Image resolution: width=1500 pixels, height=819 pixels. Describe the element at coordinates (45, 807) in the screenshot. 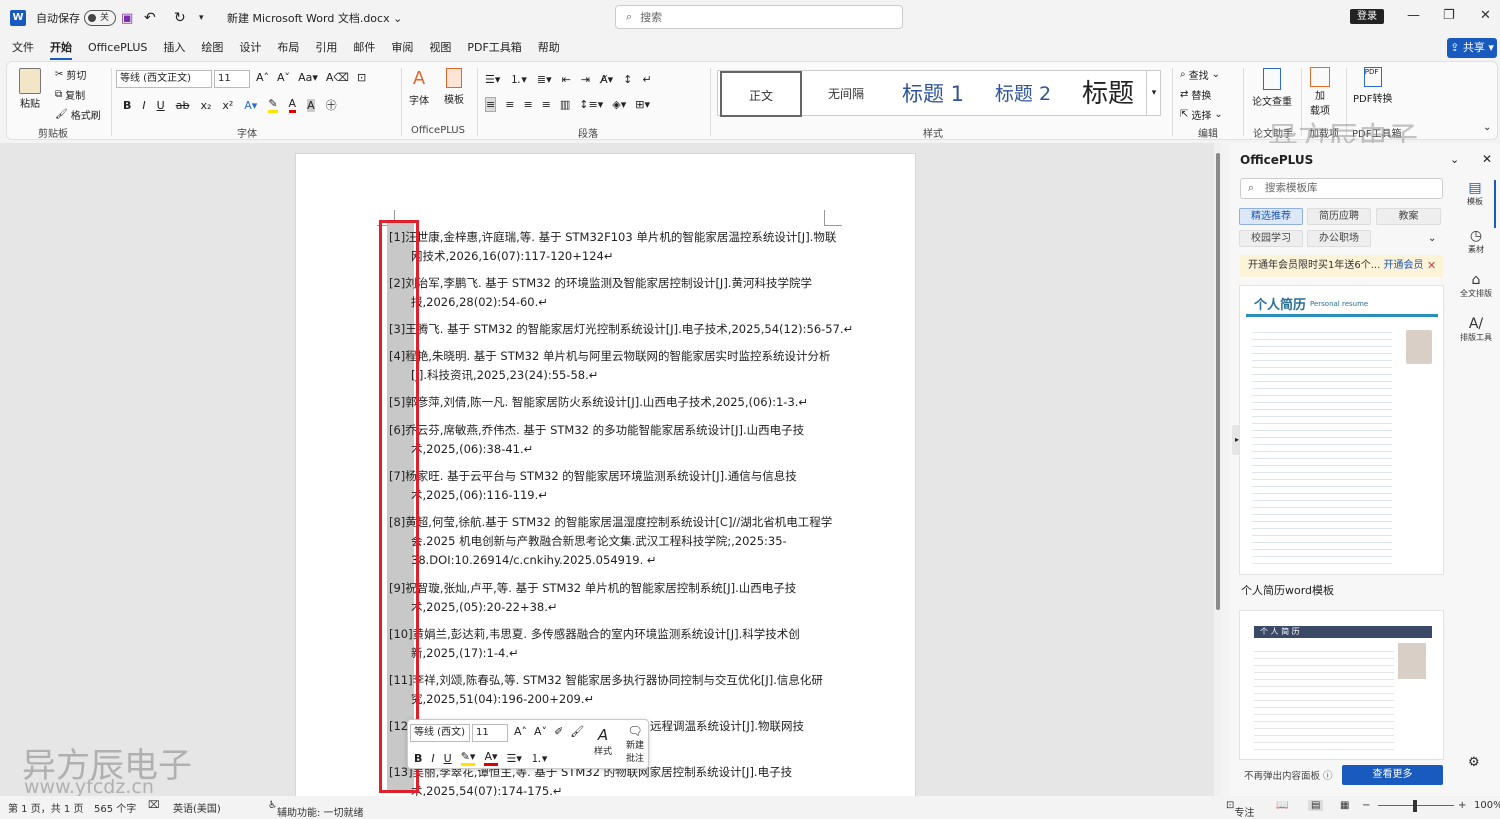

I see `page-count: 第 1 页，共 1 页` at that location.